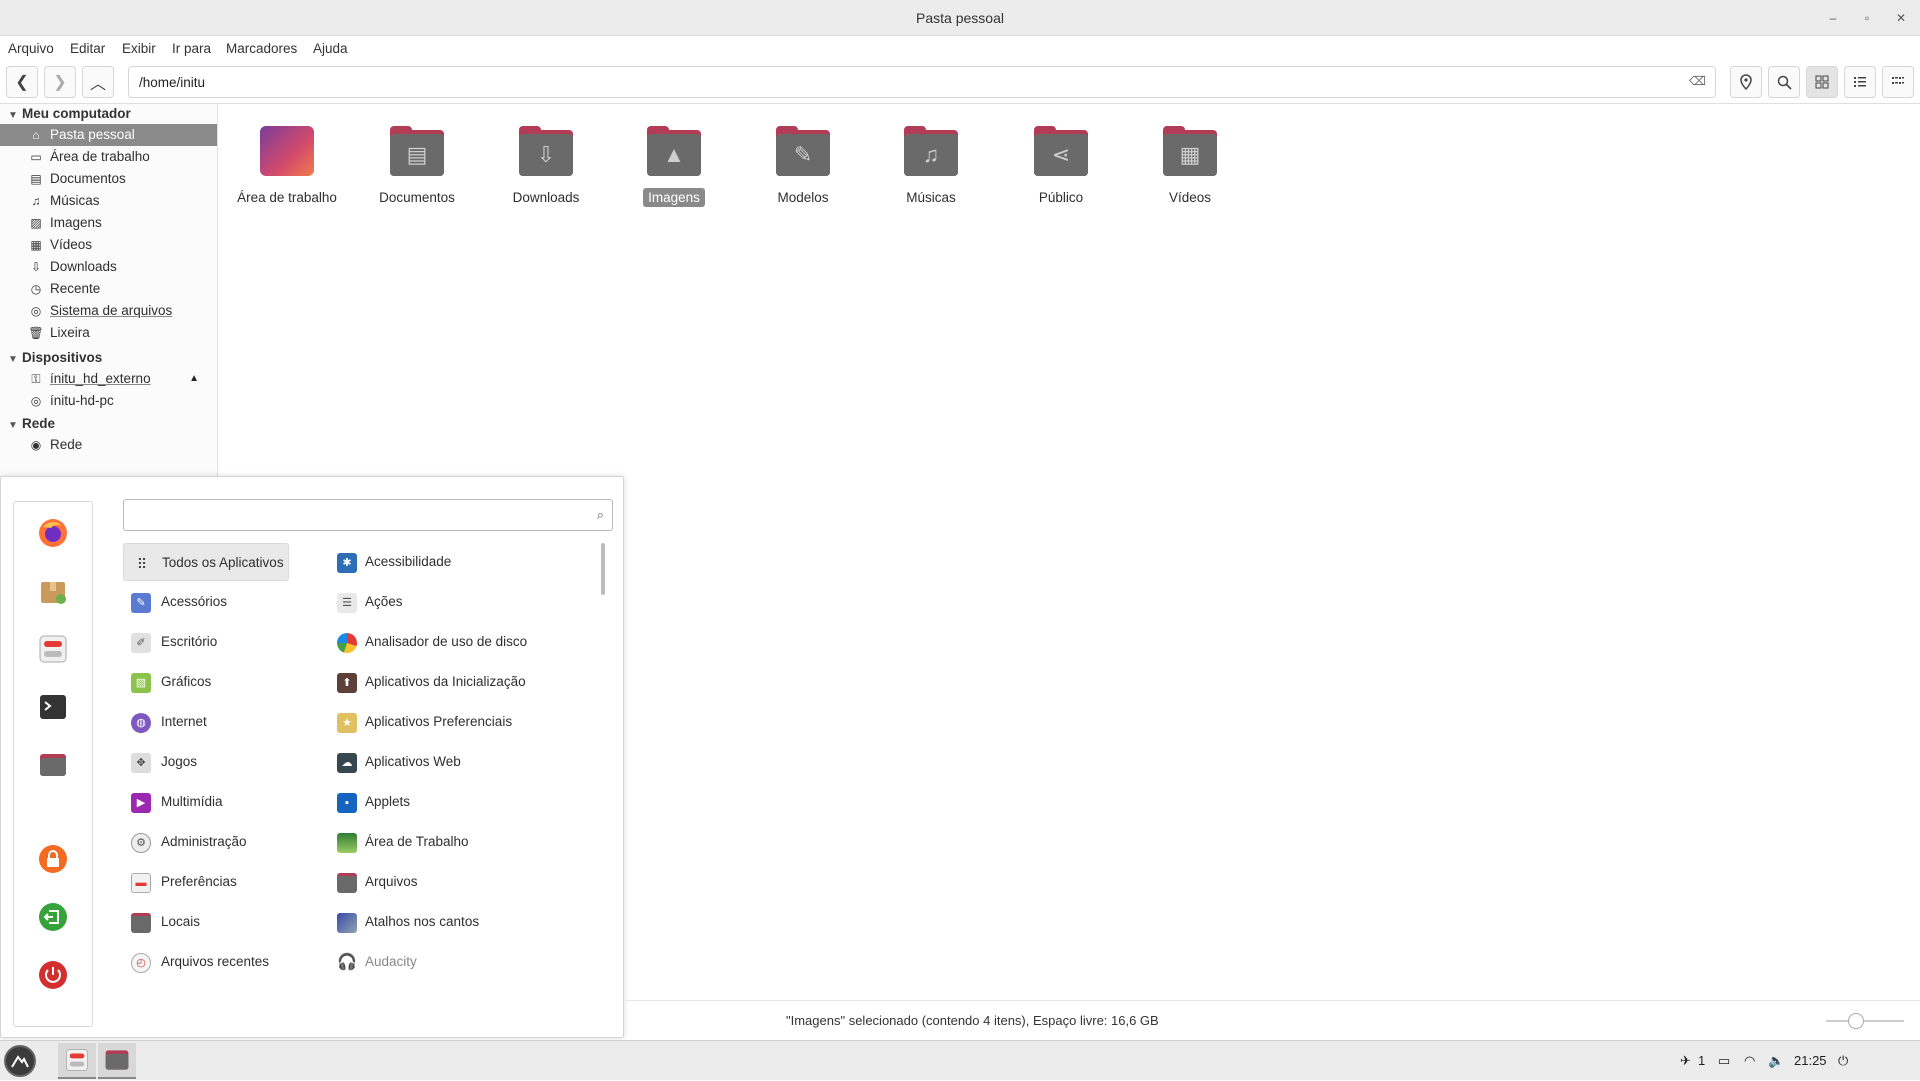  I want to click on app-startup-applications: ⬆ Aplicativos da Inicialização, so click(465, 682).